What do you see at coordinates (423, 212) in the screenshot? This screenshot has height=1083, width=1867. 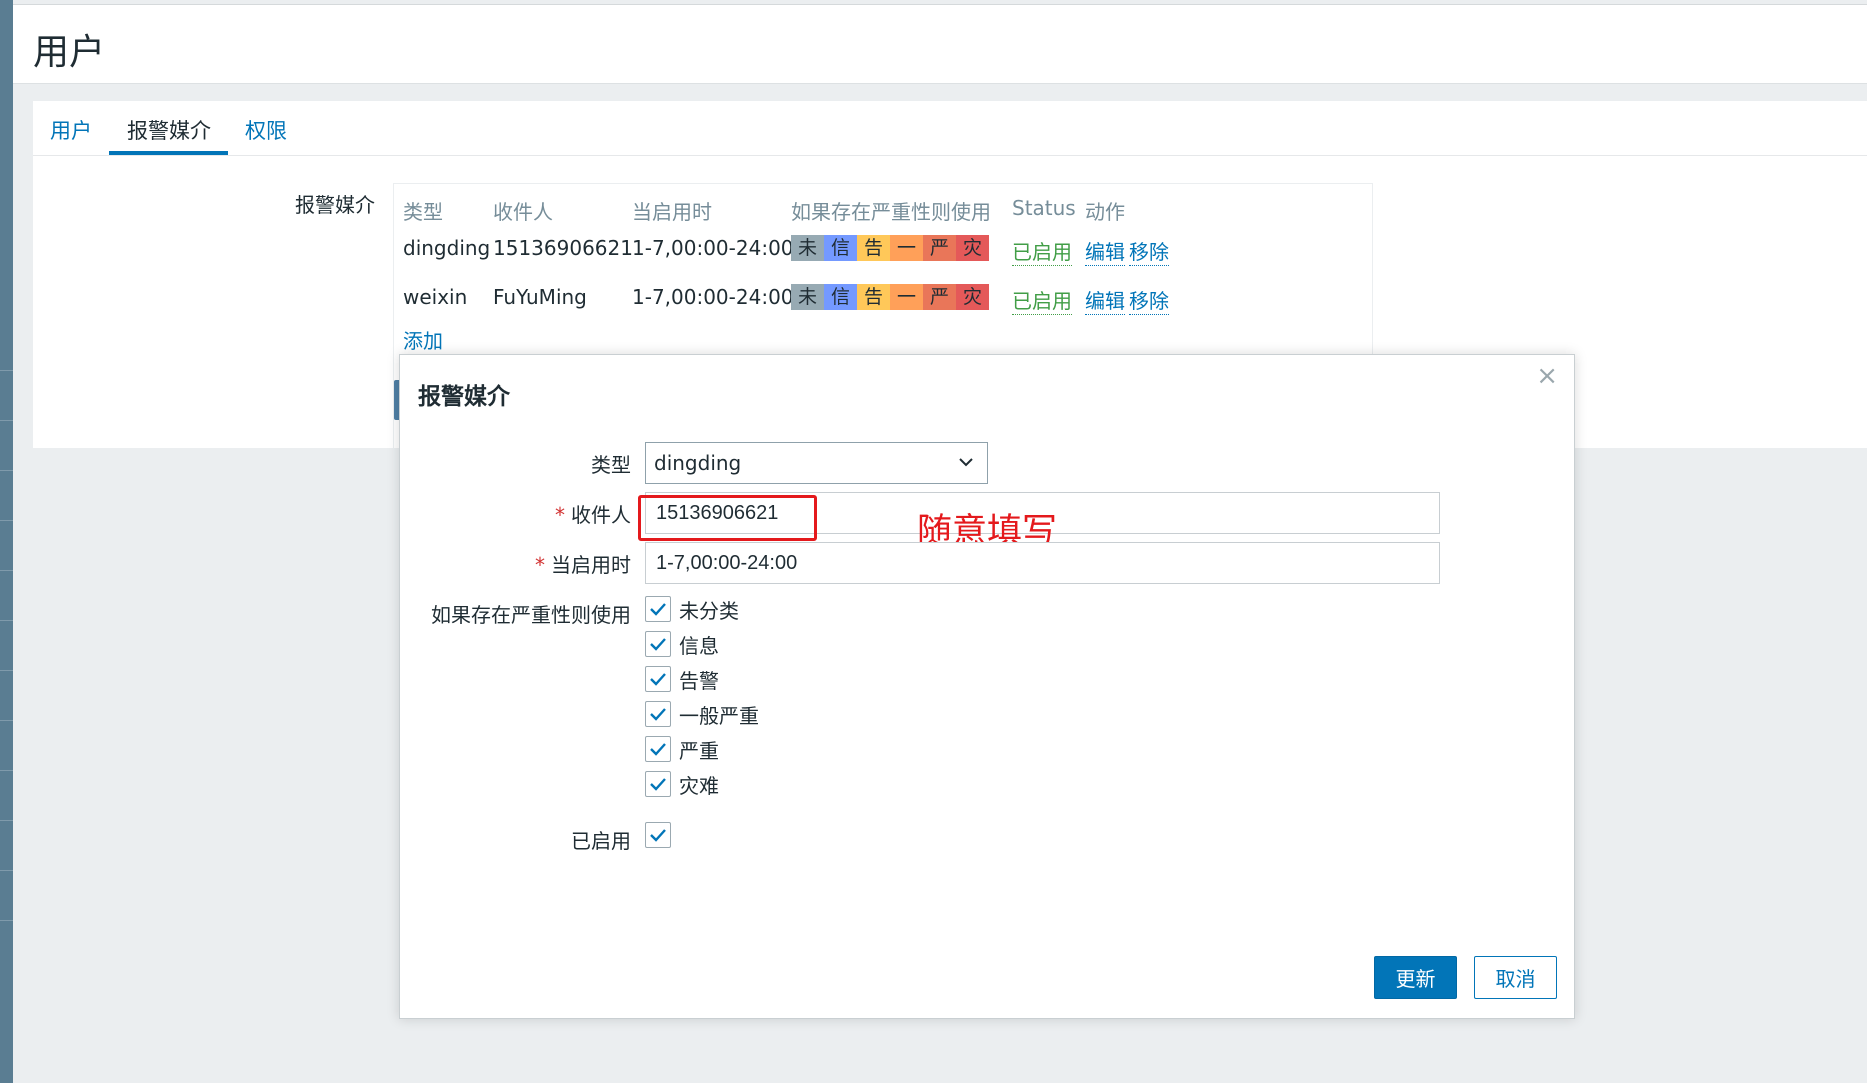 I see `column-header-type: 类型` at bounding box center [423, 212].